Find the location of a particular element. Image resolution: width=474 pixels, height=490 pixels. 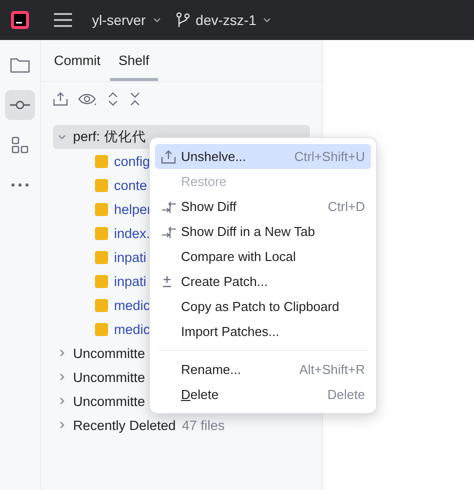

file-count: 47 files is located at coordinates (203, 425).